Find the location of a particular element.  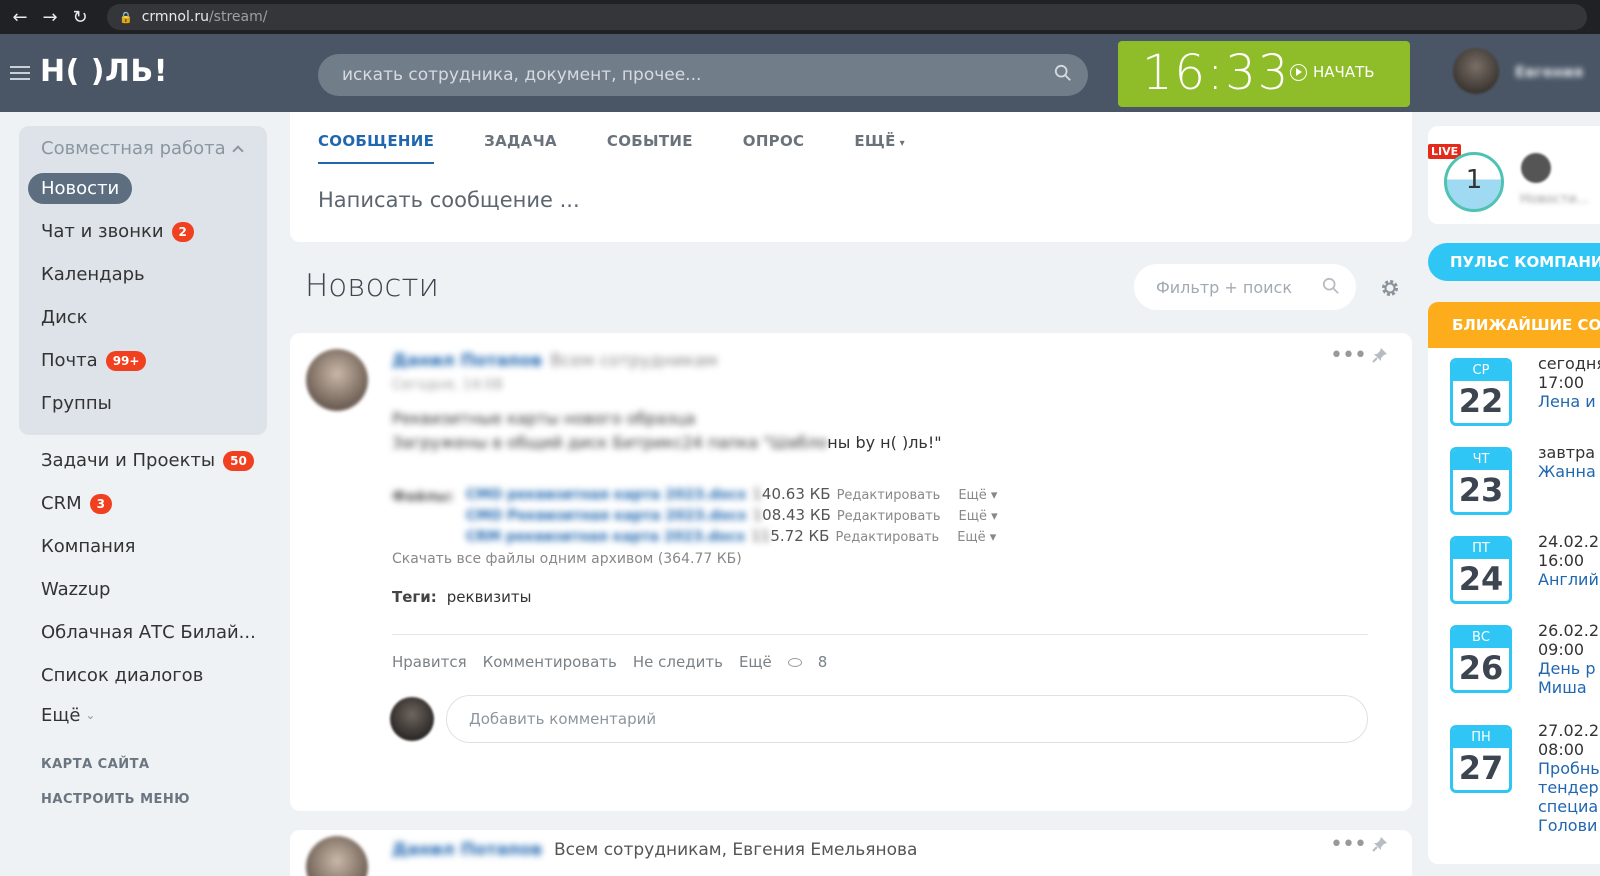

menu-item-dialogs: Список диалогов is located at coordinates (143, 675).